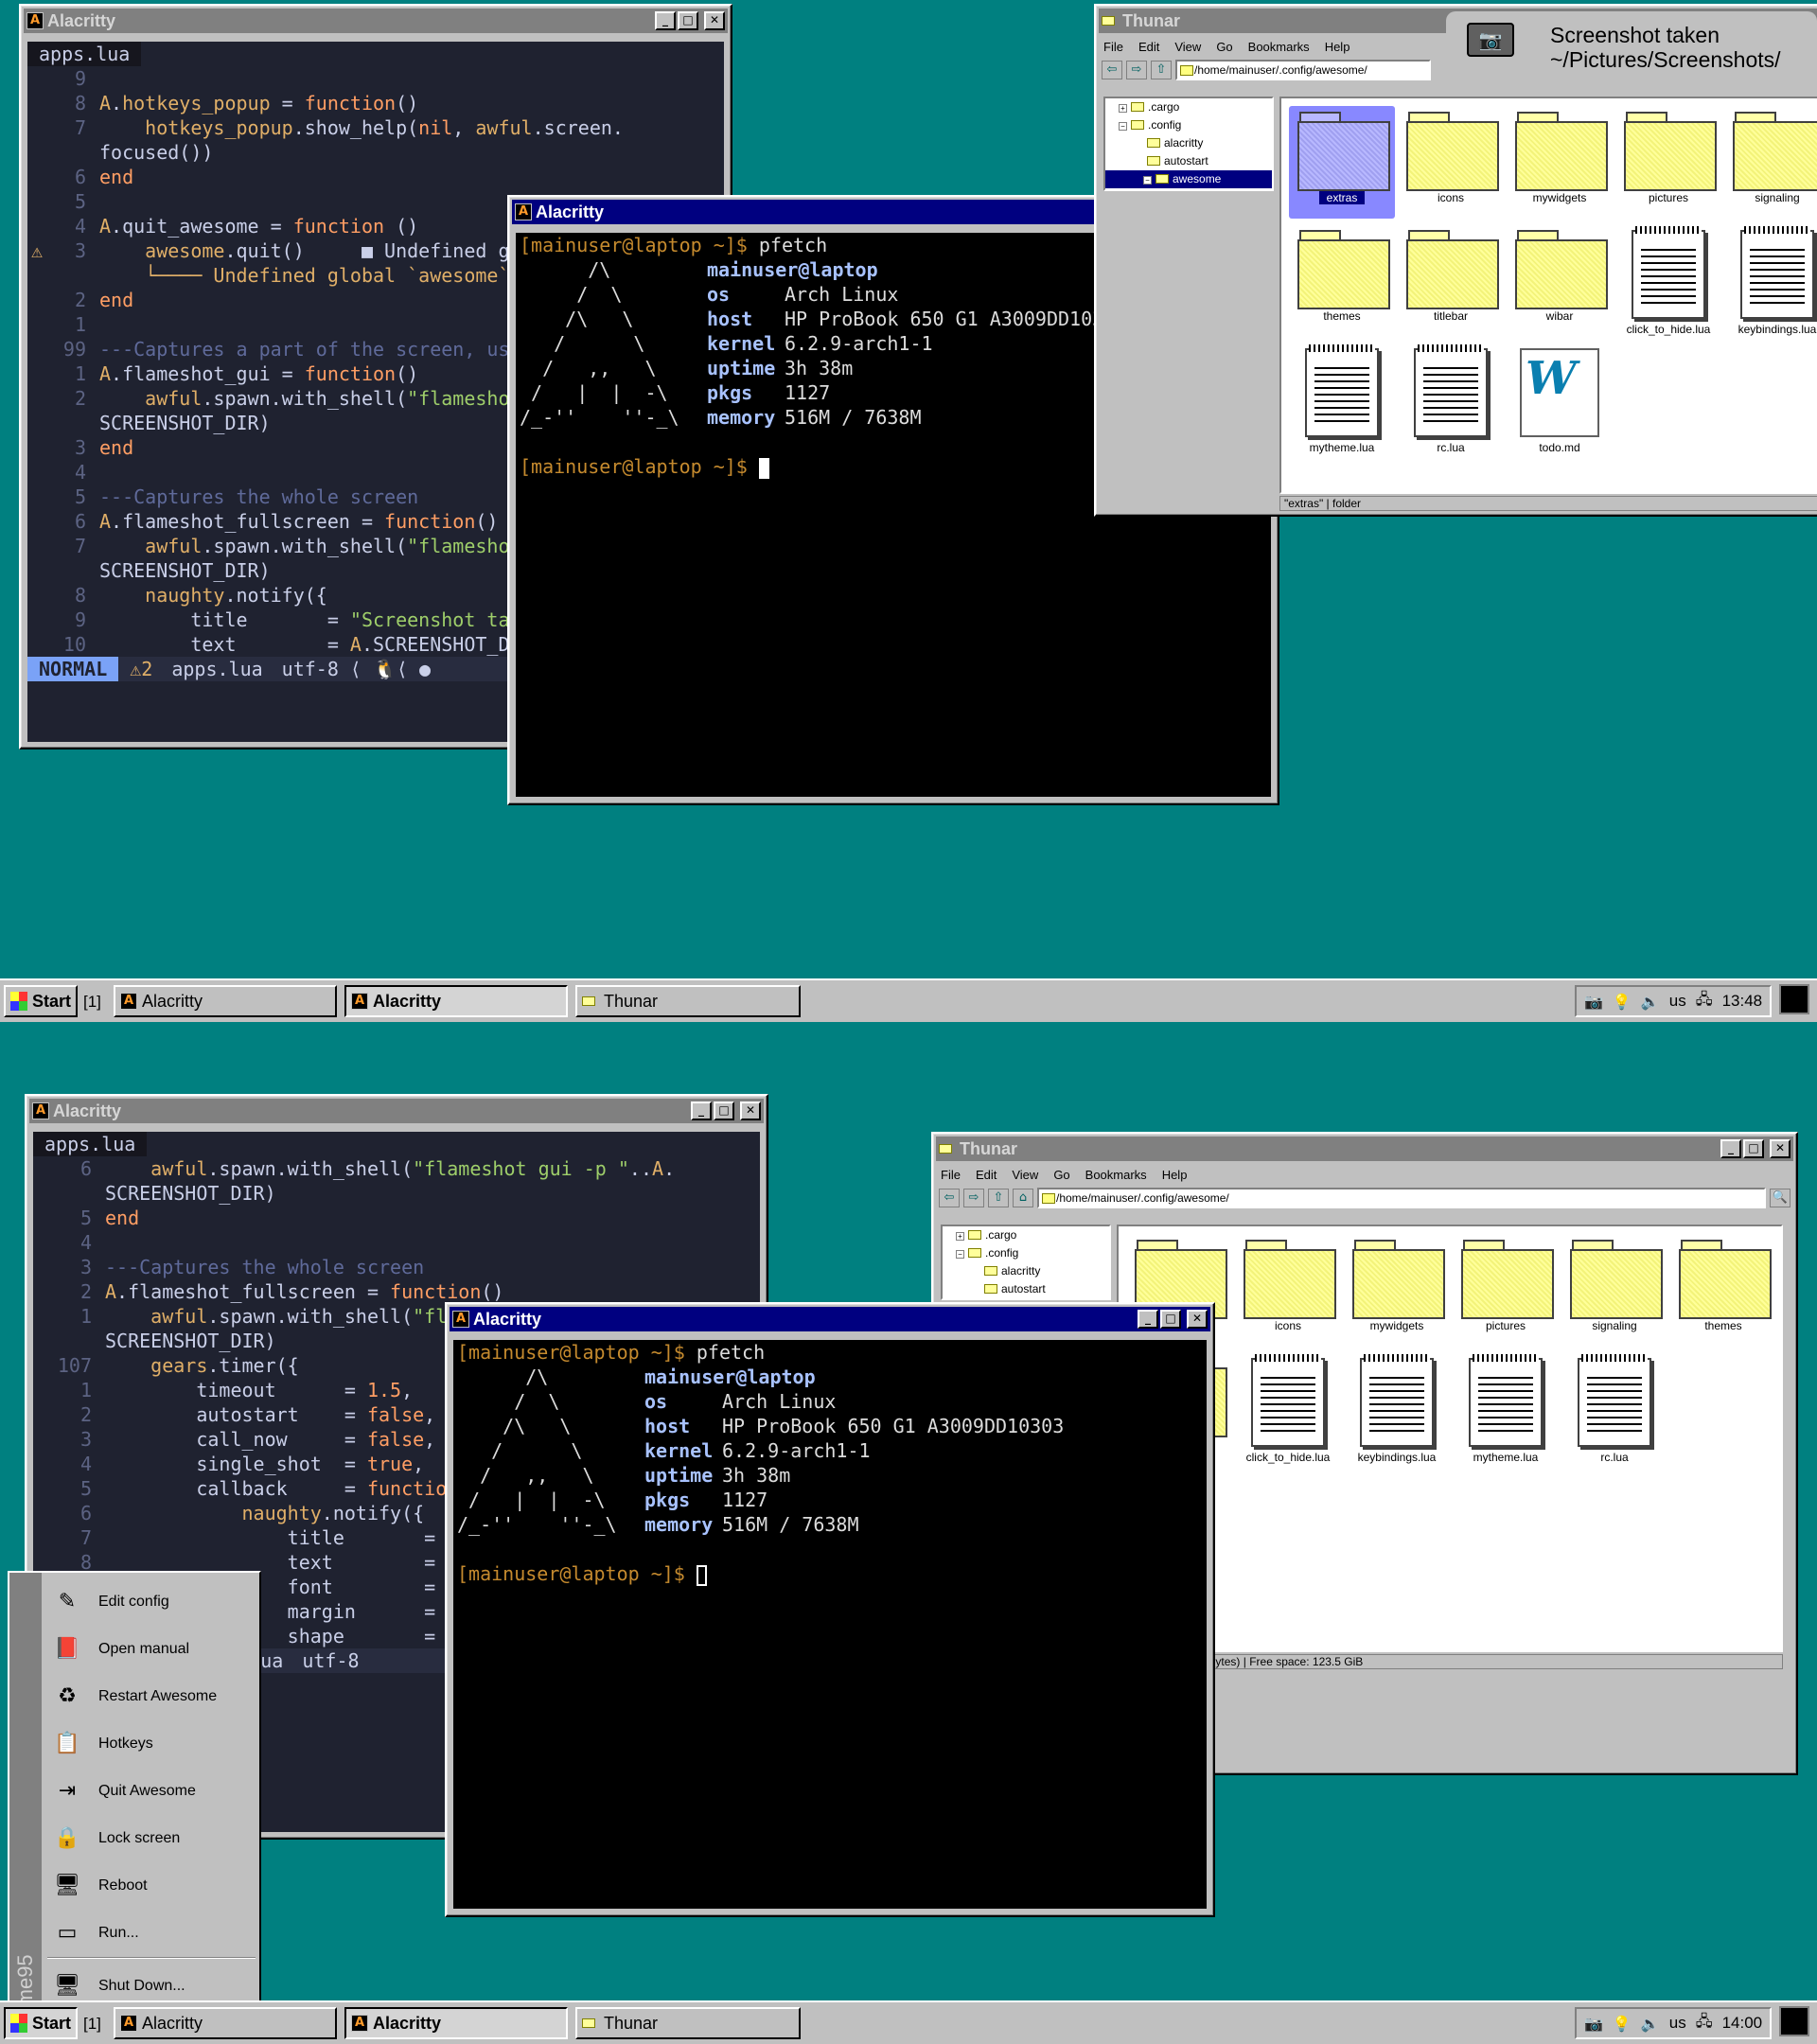 This screenshot has height=2044, width=1817. Describe the element at coordinates (1560, 280) in the screenshot. I see `file-item: wibar` at that location.